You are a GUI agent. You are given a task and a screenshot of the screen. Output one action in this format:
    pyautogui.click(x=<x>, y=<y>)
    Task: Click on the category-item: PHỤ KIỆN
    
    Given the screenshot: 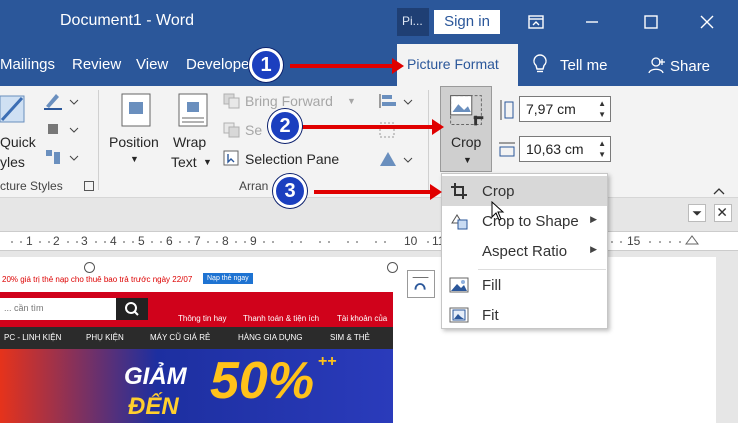 What is the action you would take?
    pyautogui.click(x=105, y=337)
    